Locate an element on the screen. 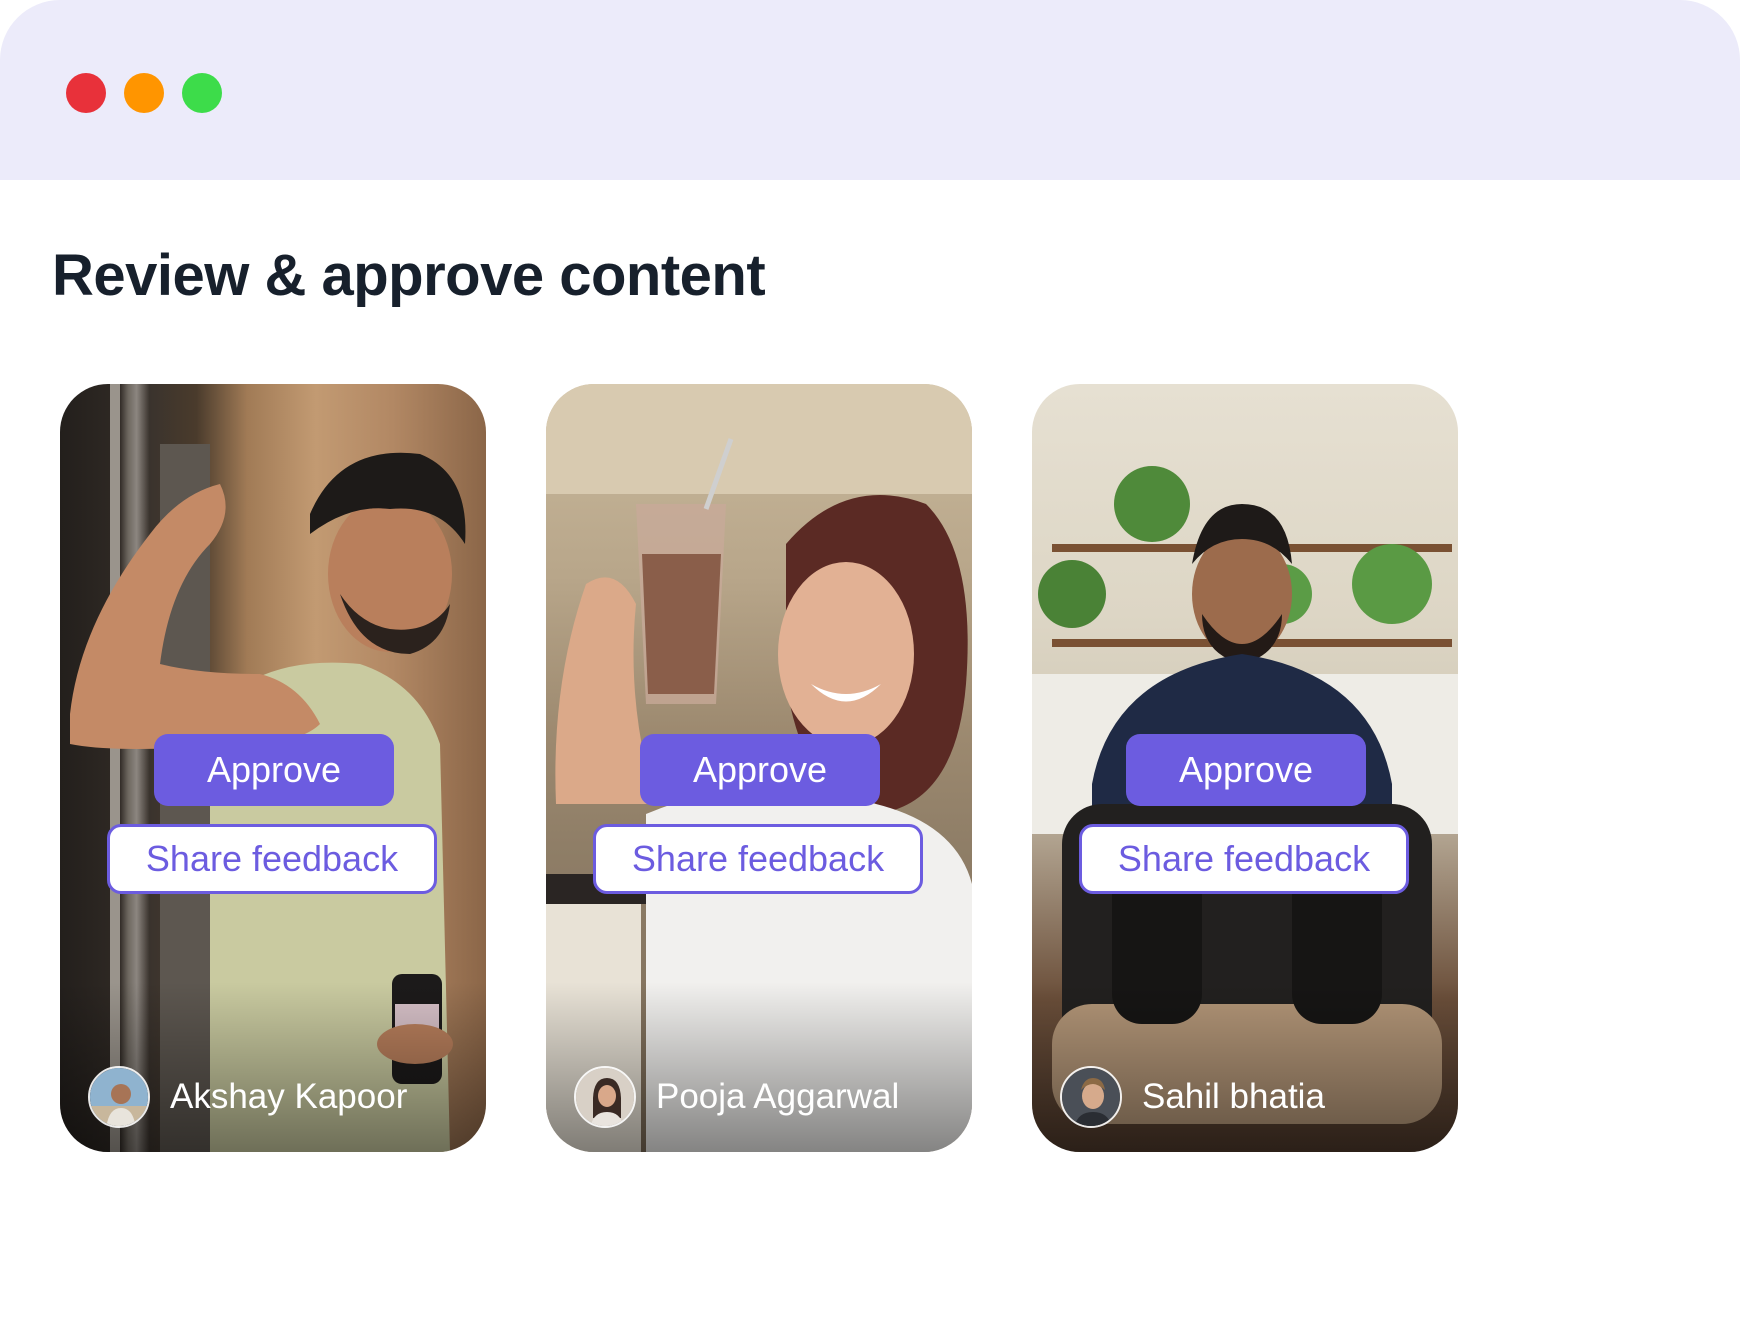 This screenshot has height=1320, width=1740. close-window-button is located at coordinates (86, 93).